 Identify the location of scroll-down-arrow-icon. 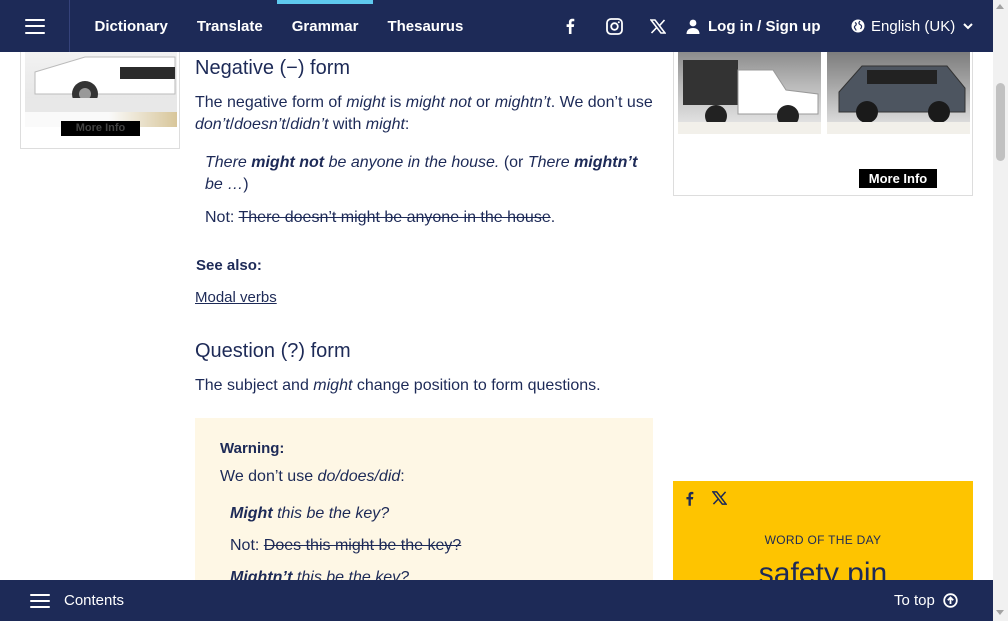
(1000, 612).